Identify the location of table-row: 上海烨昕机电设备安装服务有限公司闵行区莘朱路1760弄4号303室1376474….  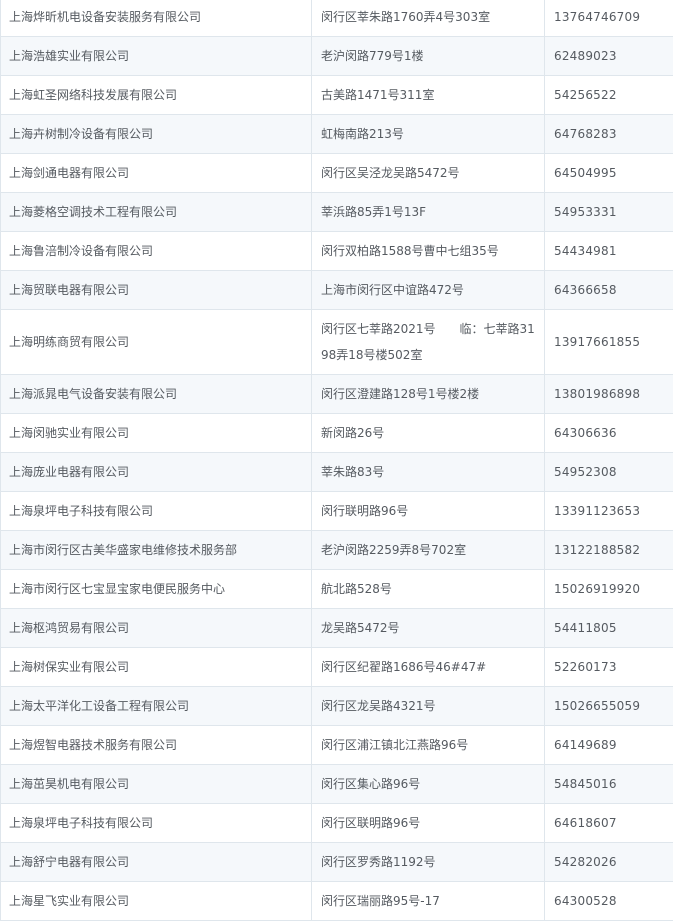
(337, 18).